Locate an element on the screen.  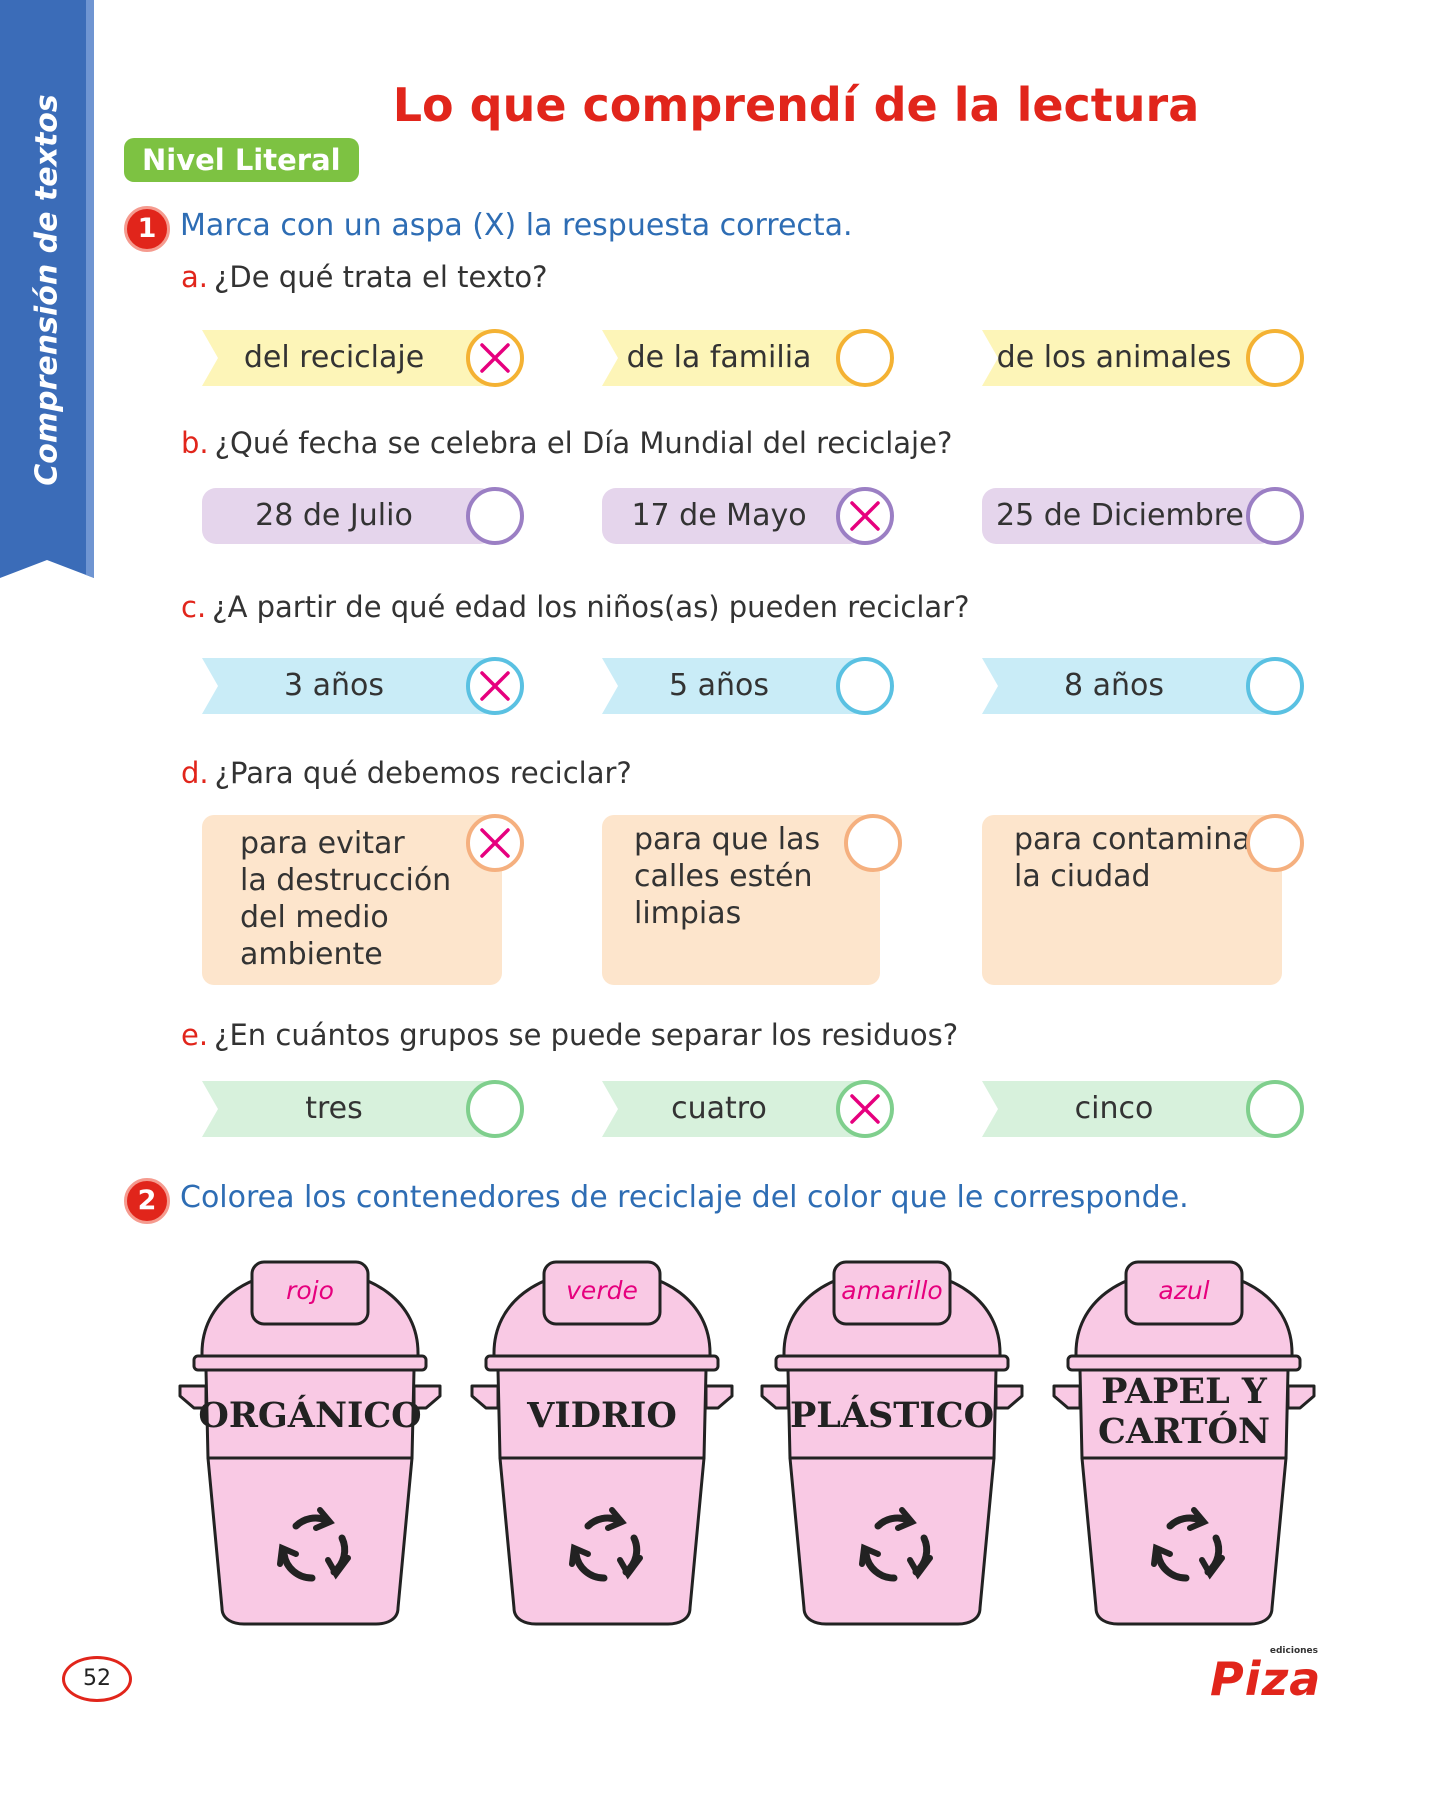
answer-option-label: de la familia is located at coordinates (719, 357).